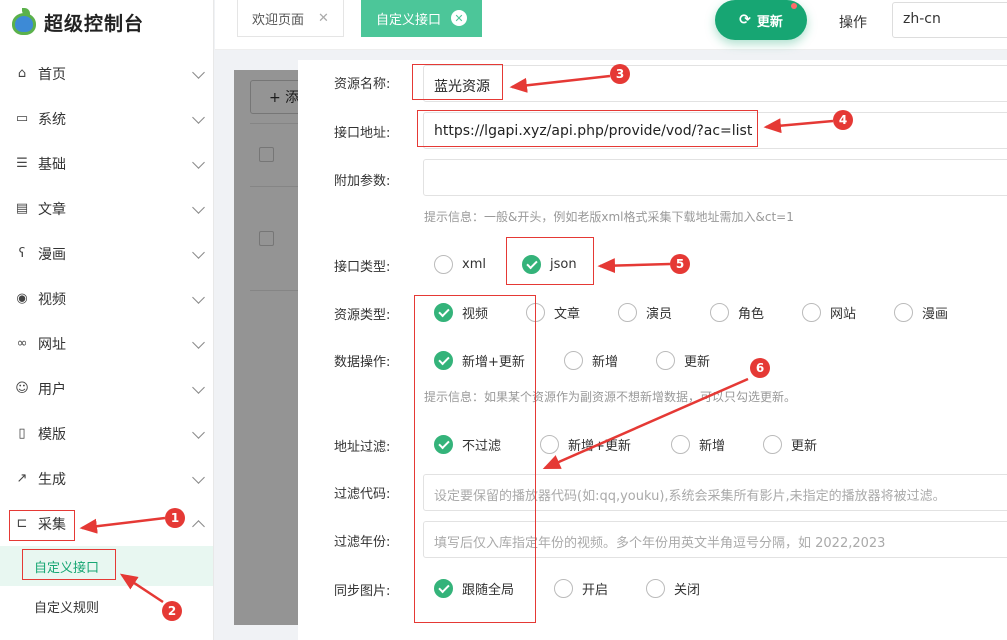 Image resolution: width=1007 pixels, height=640 pixels. What do you see at coordinates (611, 25) in the screenshot?
I see `top-bar: 欢迎页面 ✕ 自定义接口 ✕ ⟳ 更新 操作 zh-cn` at bounding box center [611, 25].